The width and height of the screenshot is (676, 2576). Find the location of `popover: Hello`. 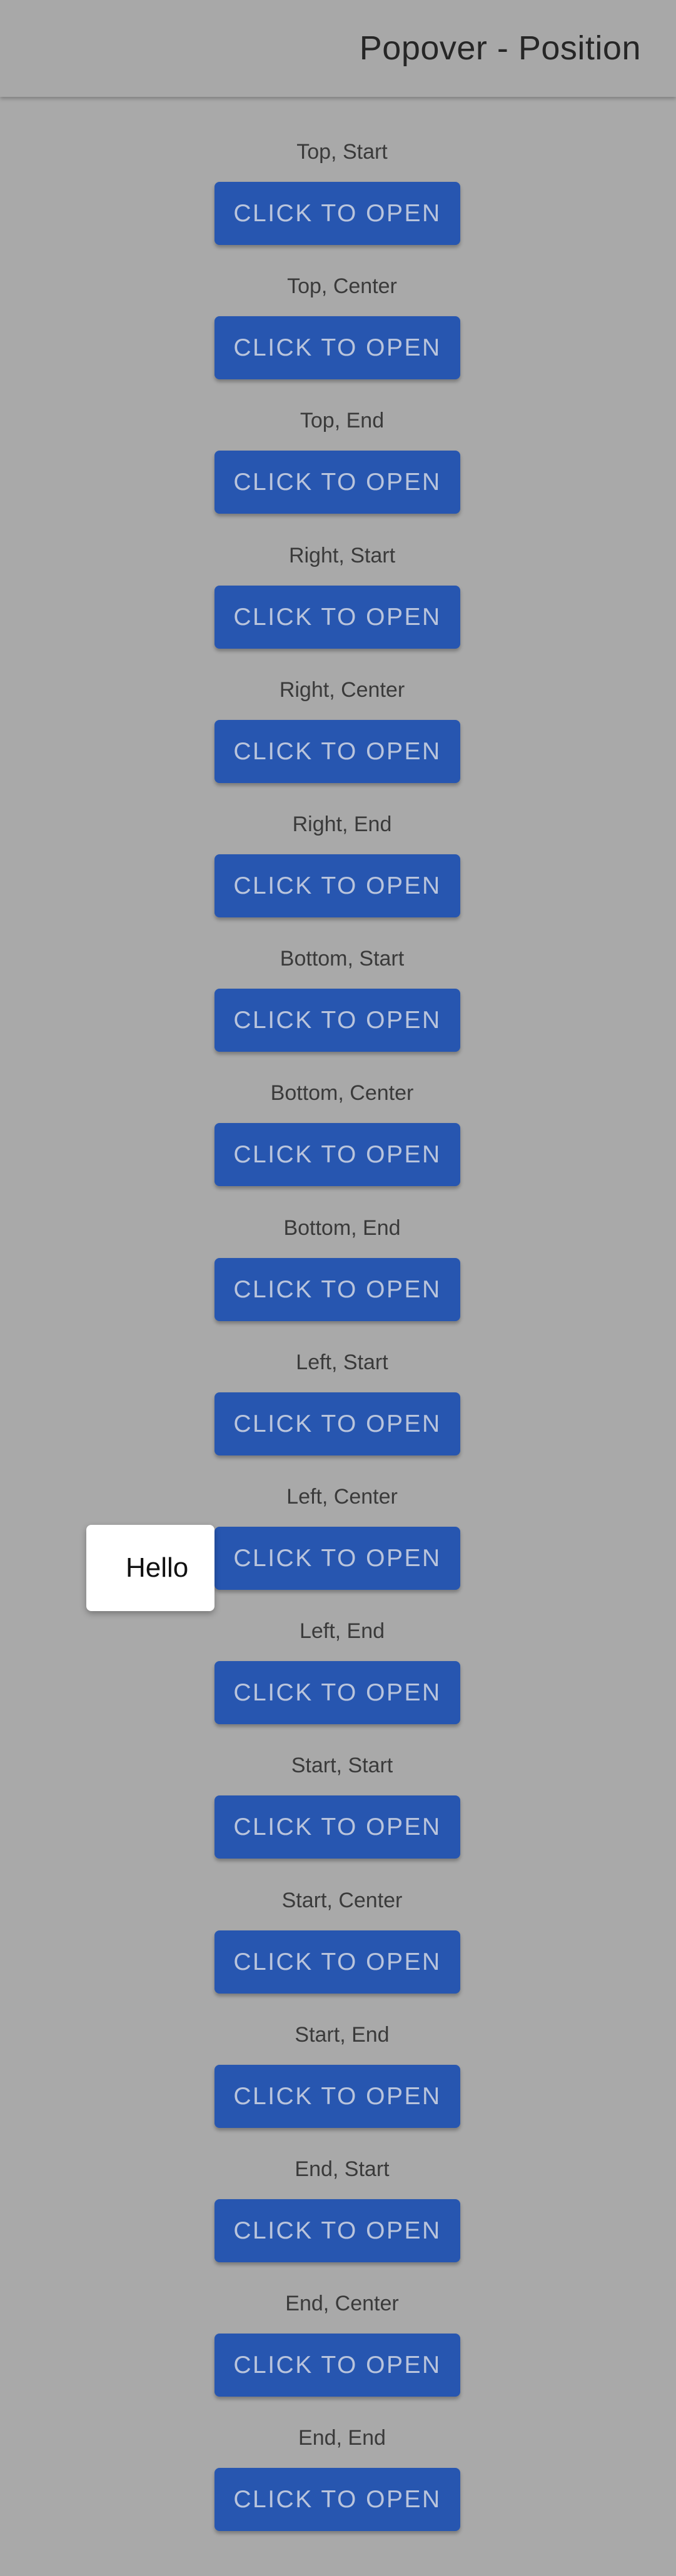

popover: Hello is located at coordinates (150, 1568).